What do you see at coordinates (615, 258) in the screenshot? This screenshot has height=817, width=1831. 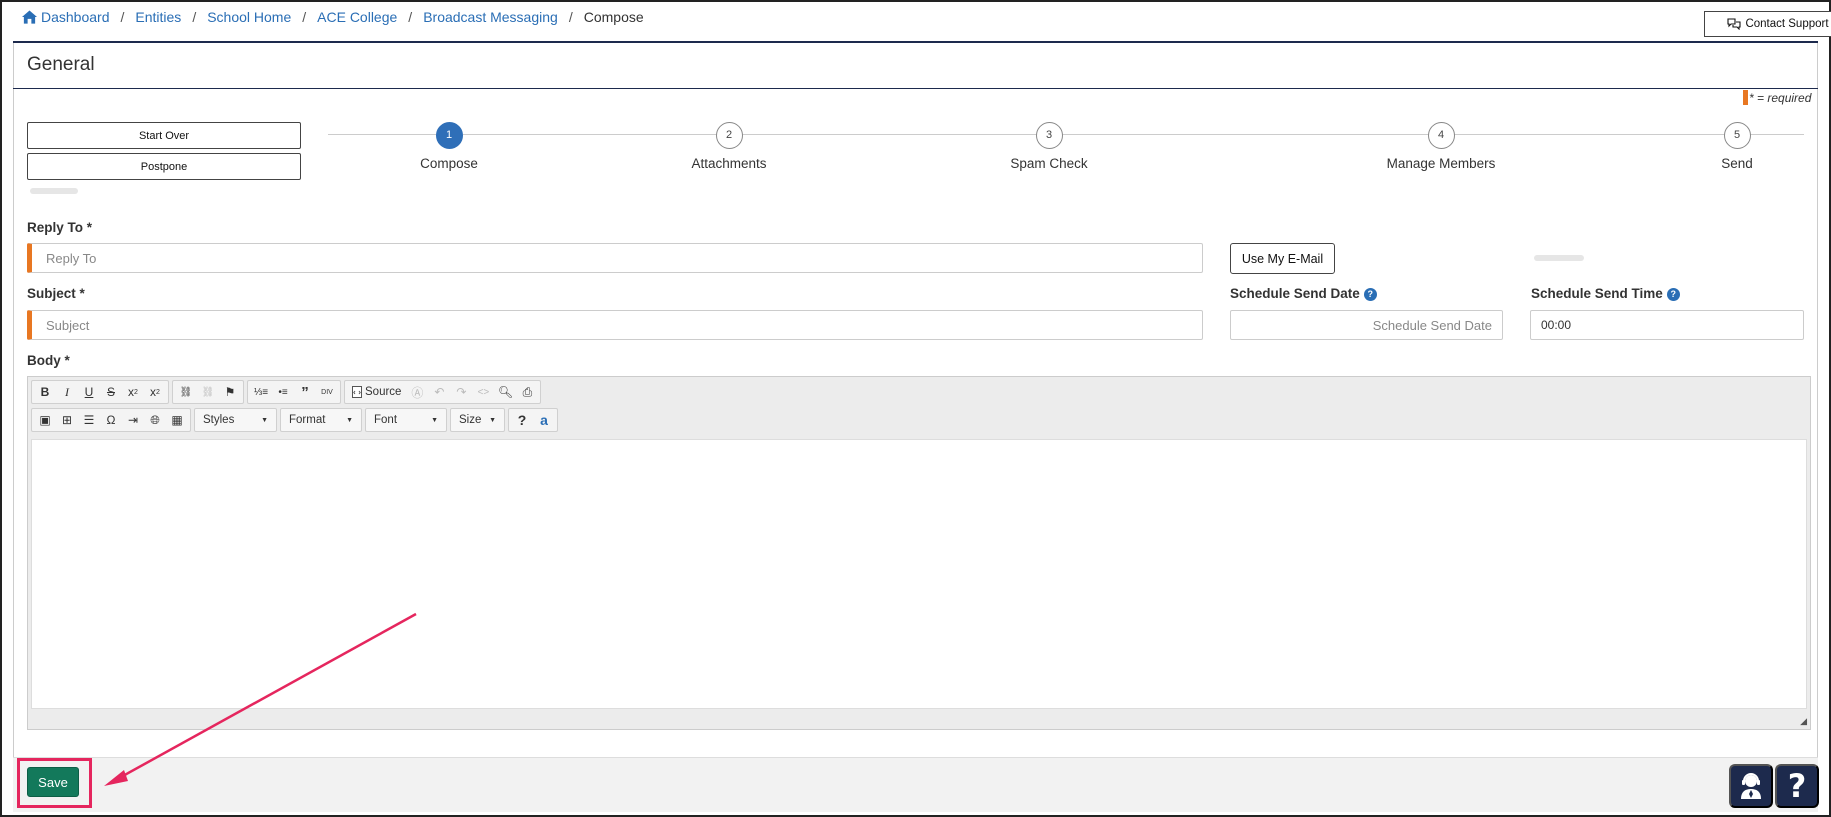 I see `reply-to-input: Reply To` at bounding box center [615, 258].